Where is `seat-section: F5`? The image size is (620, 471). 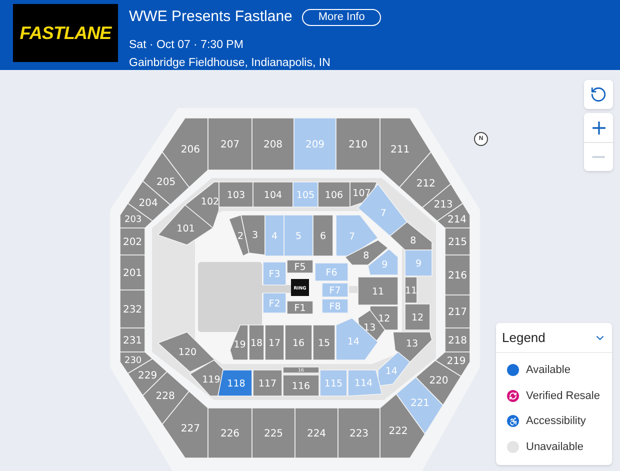
seat-section: F5 is located at coordinates (300, 267).